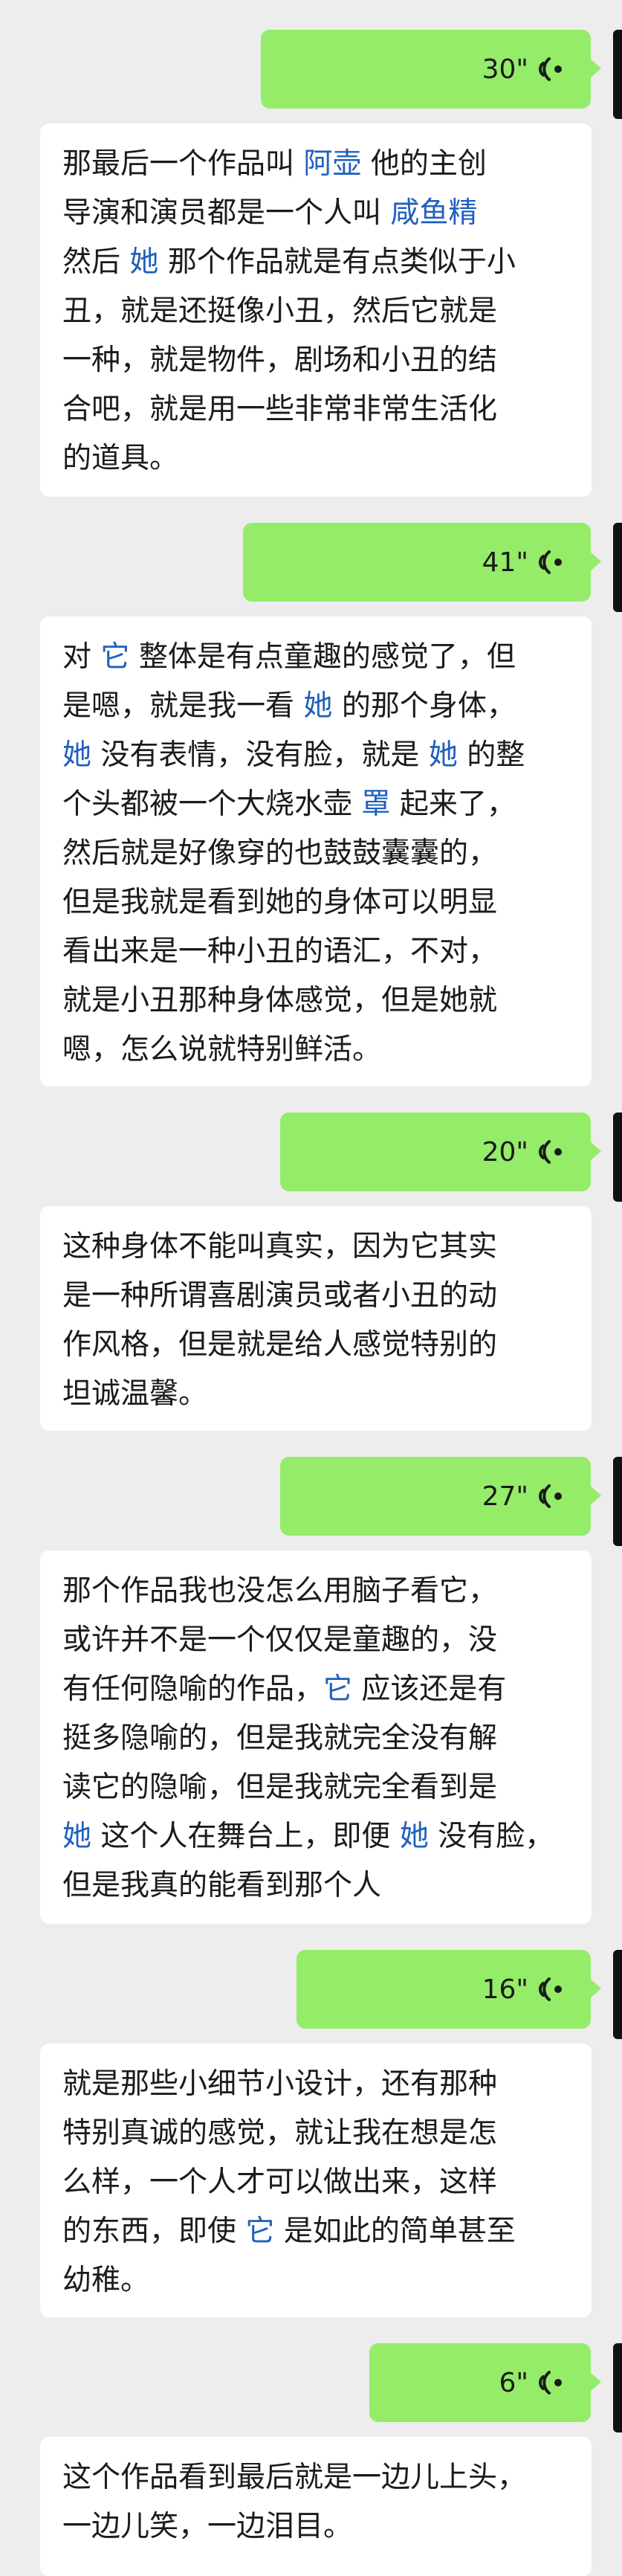 This screenshot has width=622, height=2576. What do you see at coordinates (332, 164) in the screenshot?
I see `keyword-text: 阿壶` at bounding box center [332, 164].